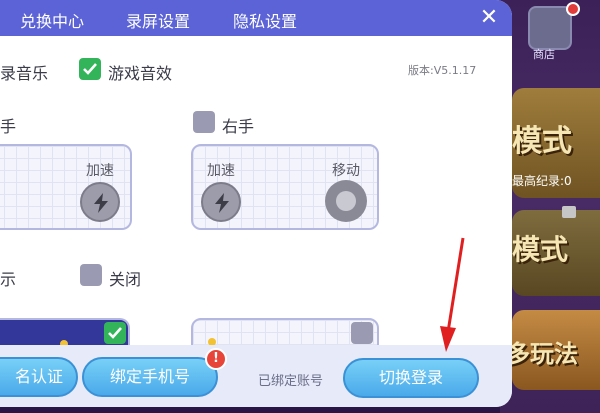 The height and width of the screenshot is (413, 600). I want to click on red-arrow, so click(452, 294).